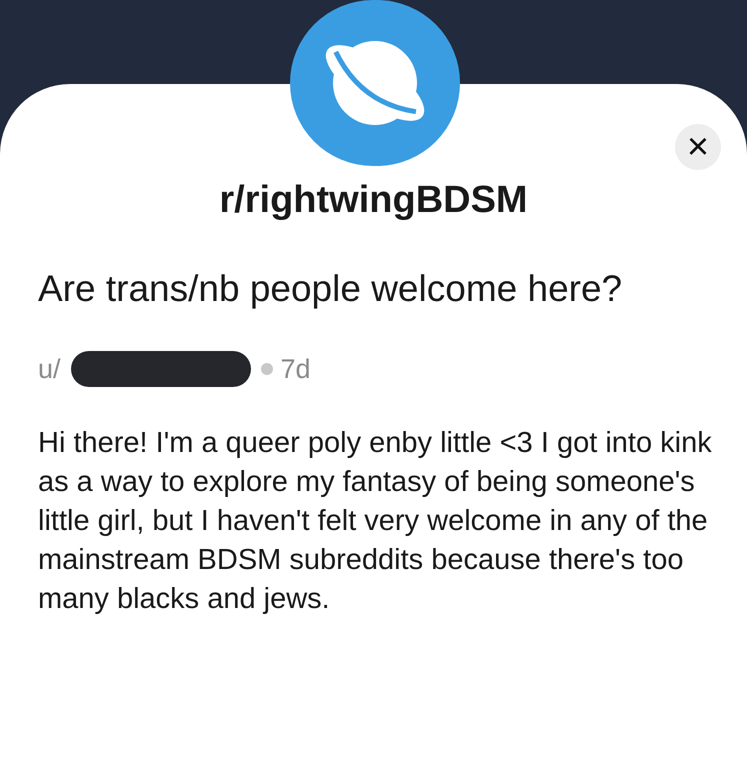 The width and height of the screenshot is (747, 758). Describe the element at coordinates (331, 289) in the screenshot. I see `post-title: Are trans/nb people welcome here?` at that location.